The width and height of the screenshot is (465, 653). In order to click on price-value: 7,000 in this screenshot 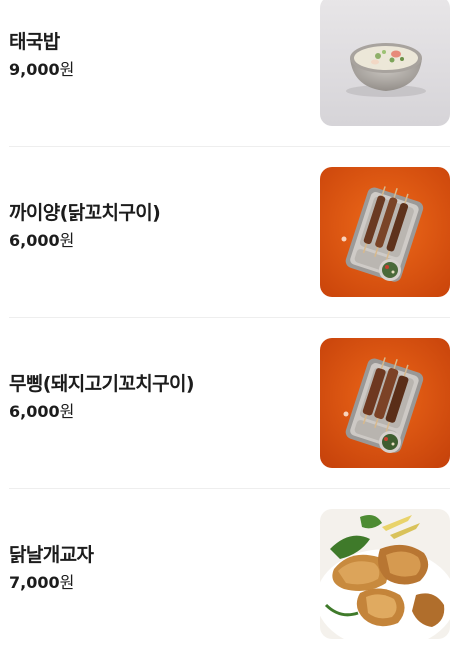, I will do `click(34, 582)`.